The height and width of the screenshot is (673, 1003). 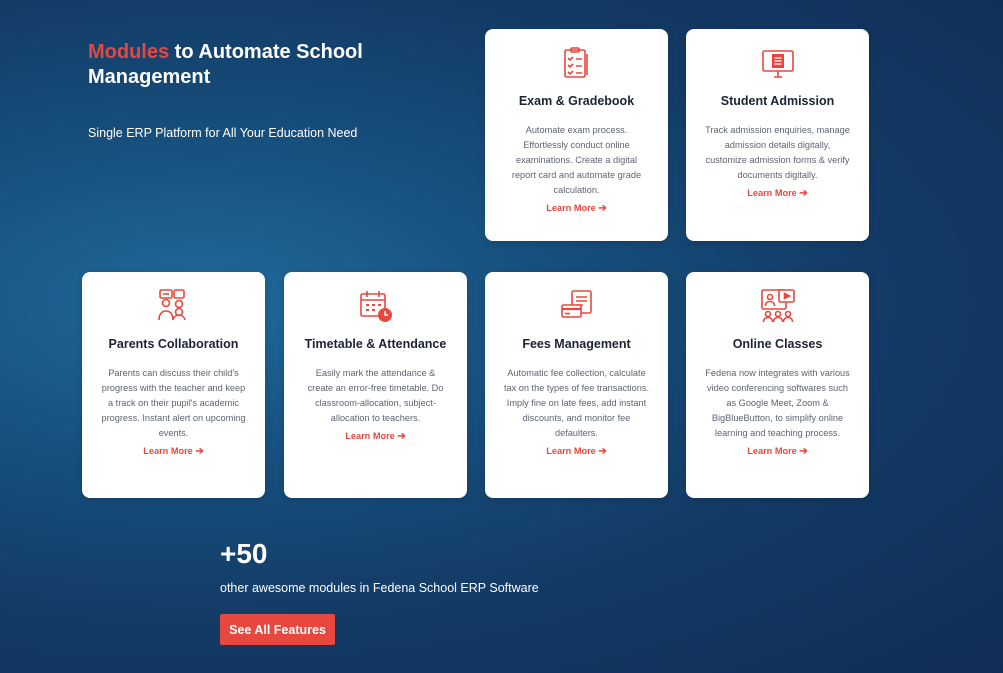 I want to click on module-title: Student Admission, so click(x=777, y=101).